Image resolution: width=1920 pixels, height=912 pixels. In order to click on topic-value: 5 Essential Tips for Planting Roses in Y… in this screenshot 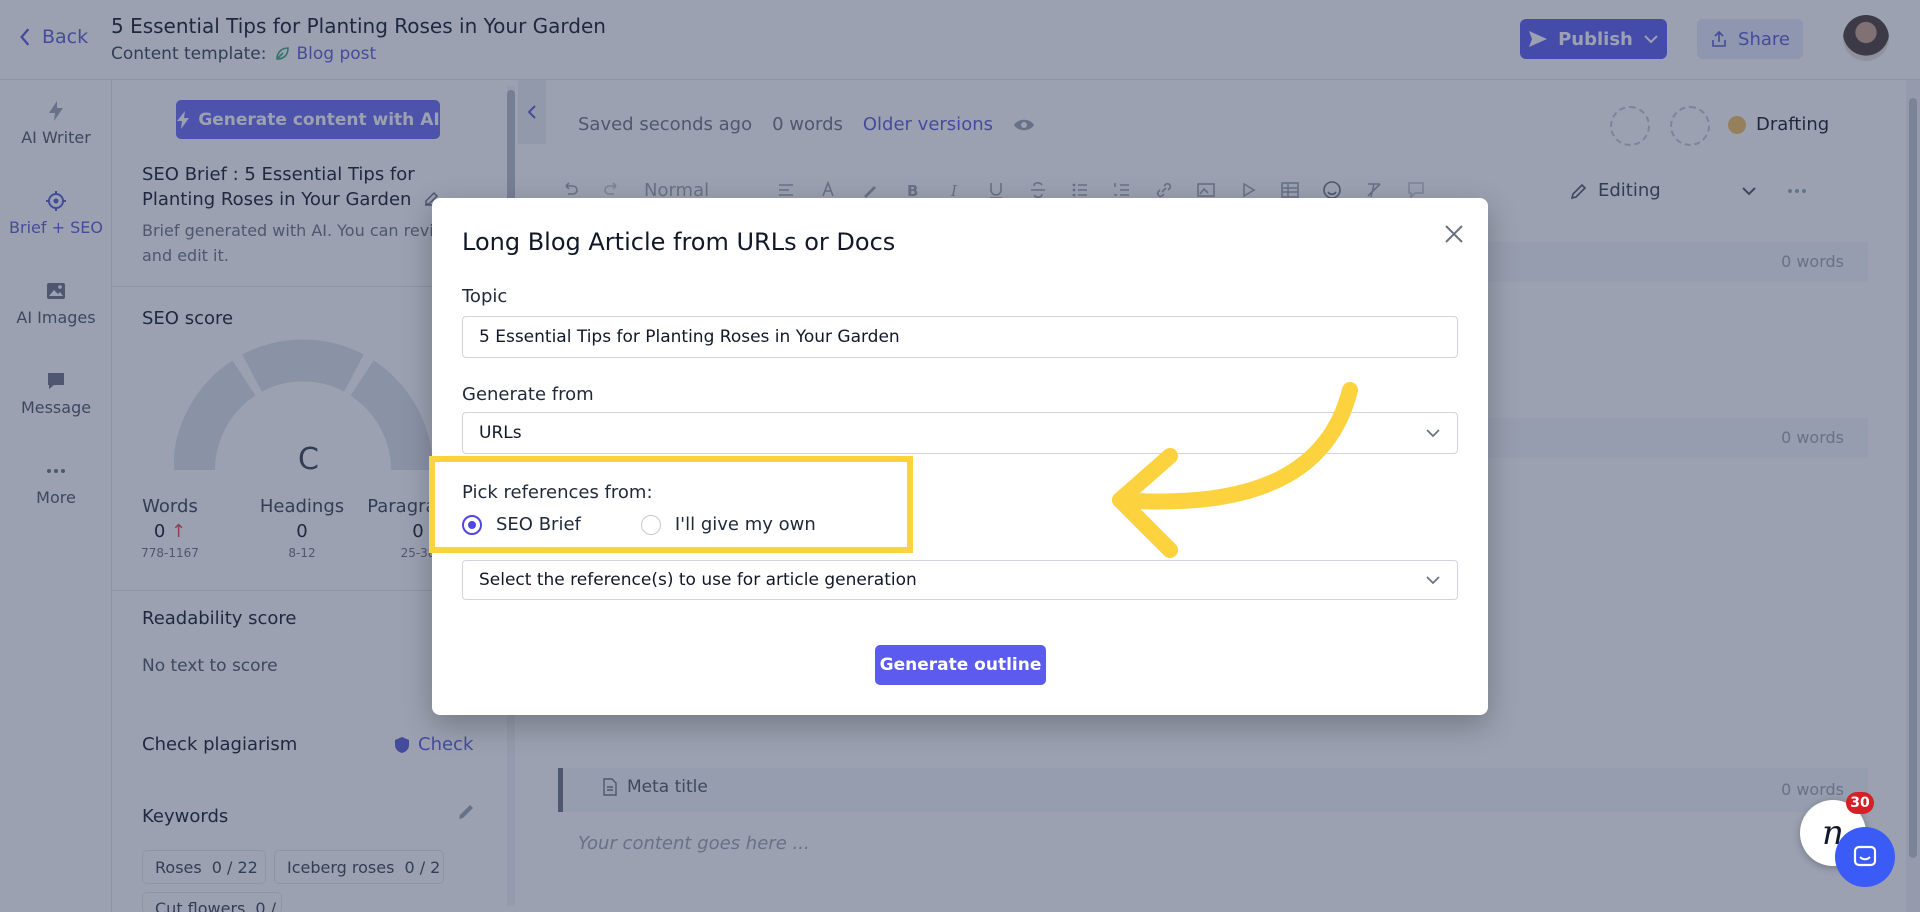, I will do `click(689, 337)`.